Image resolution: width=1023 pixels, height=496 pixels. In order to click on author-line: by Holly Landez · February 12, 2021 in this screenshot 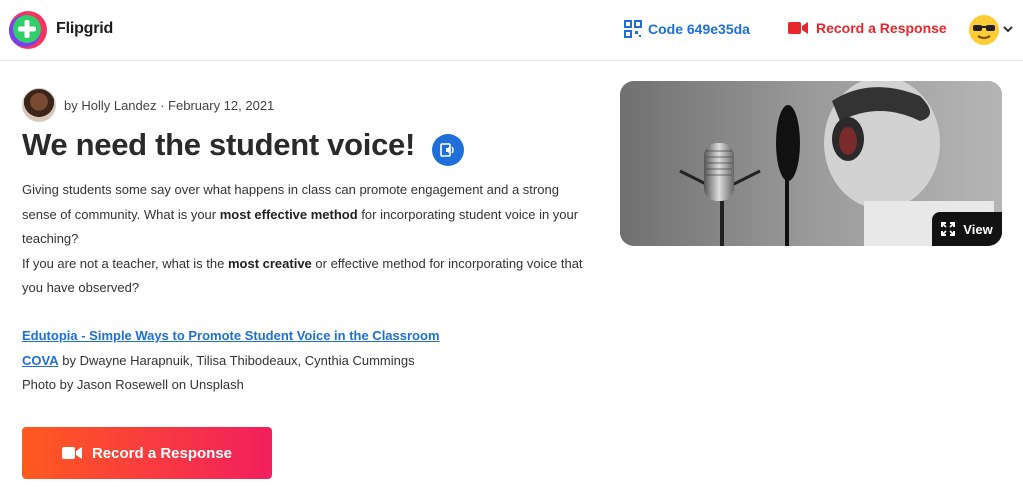, I will do `click(169, 105)`.